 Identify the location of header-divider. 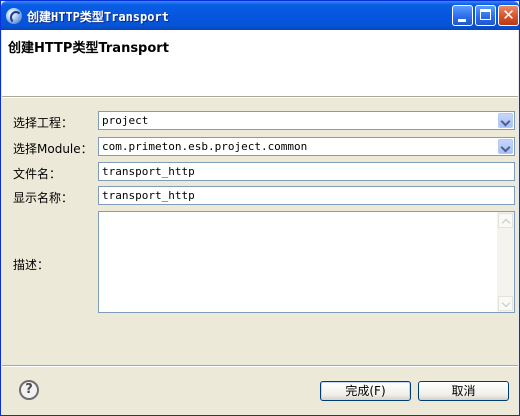
(260, 97).